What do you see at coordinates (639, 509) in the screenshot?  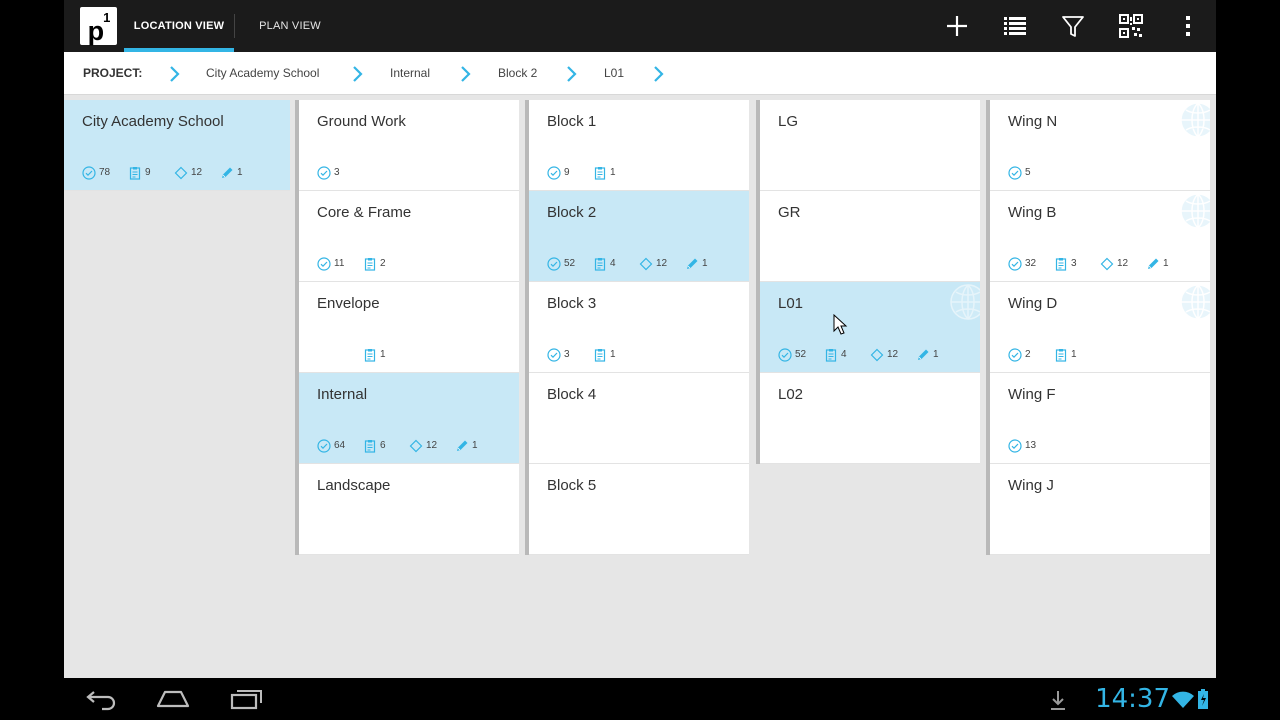 I see `location-card: Block 5` at bounding box center [639, 509].